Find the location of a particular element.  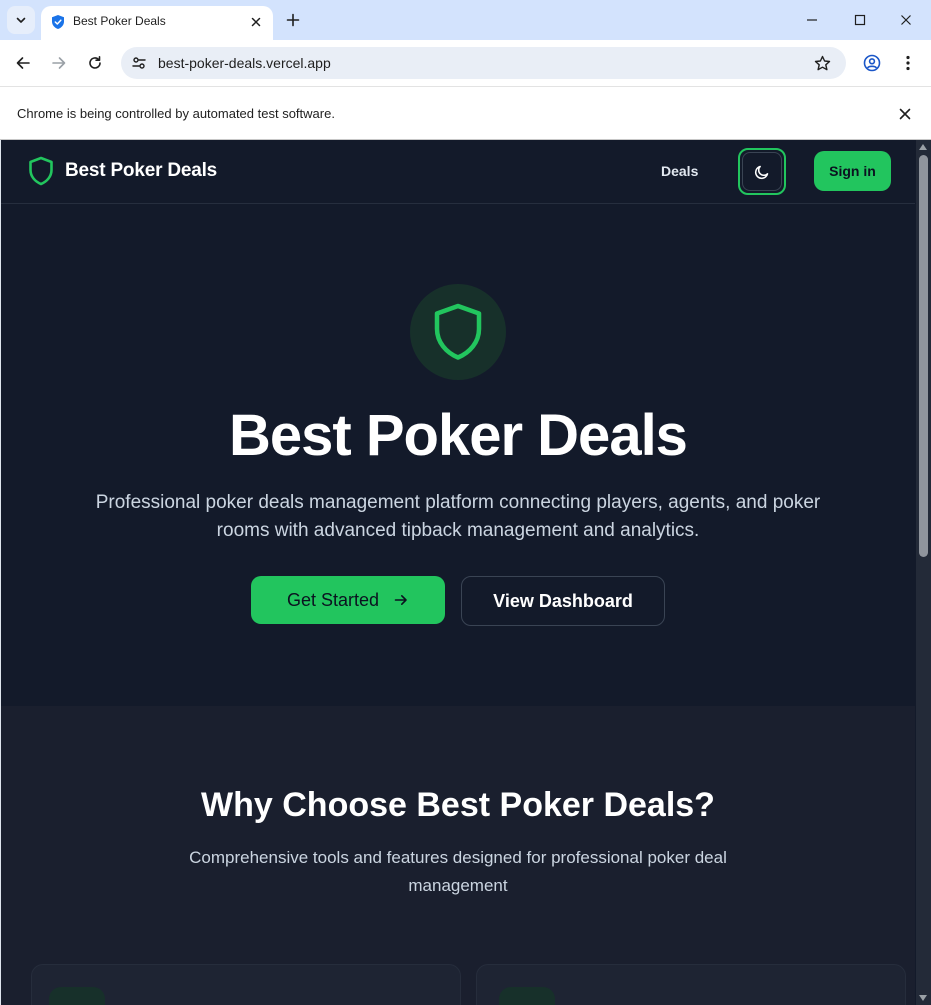

forward-button is located at coordinates (59, 63).